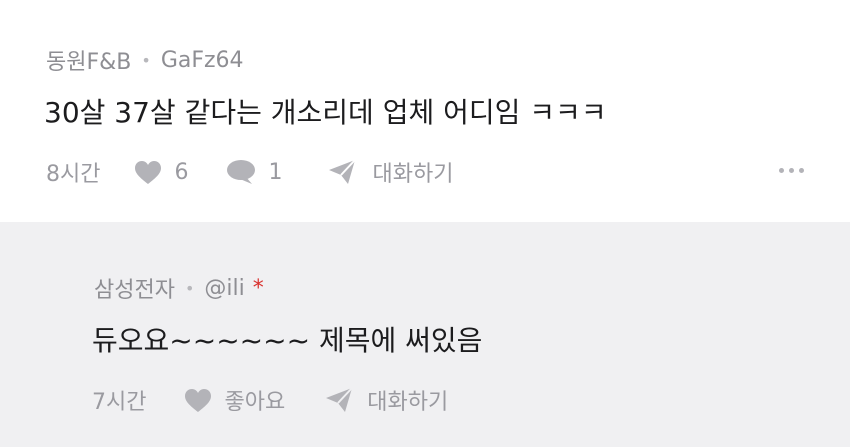  What do you see at coordinates (224, 288) in the screenshot?
I see `reply-author-name: @ili` at bounding box center [224, 288].